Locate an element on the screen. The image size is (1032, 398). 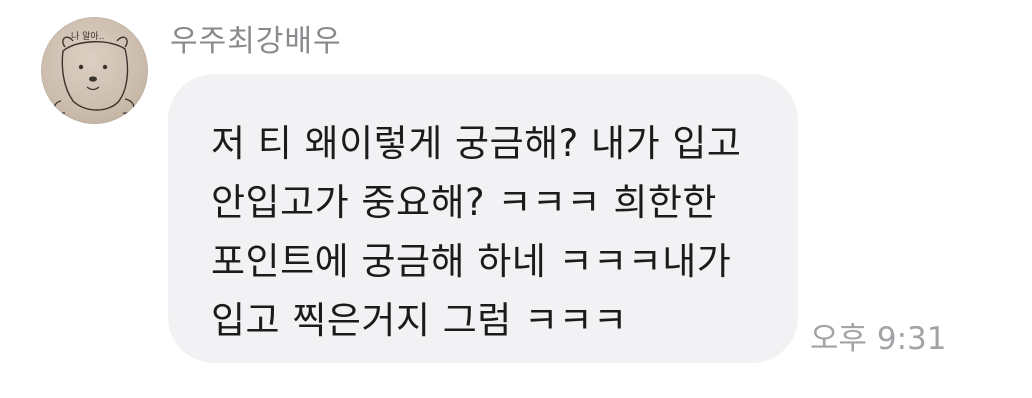
message-timestamp: 오후 9:31 is located at coordinates (878, 339).